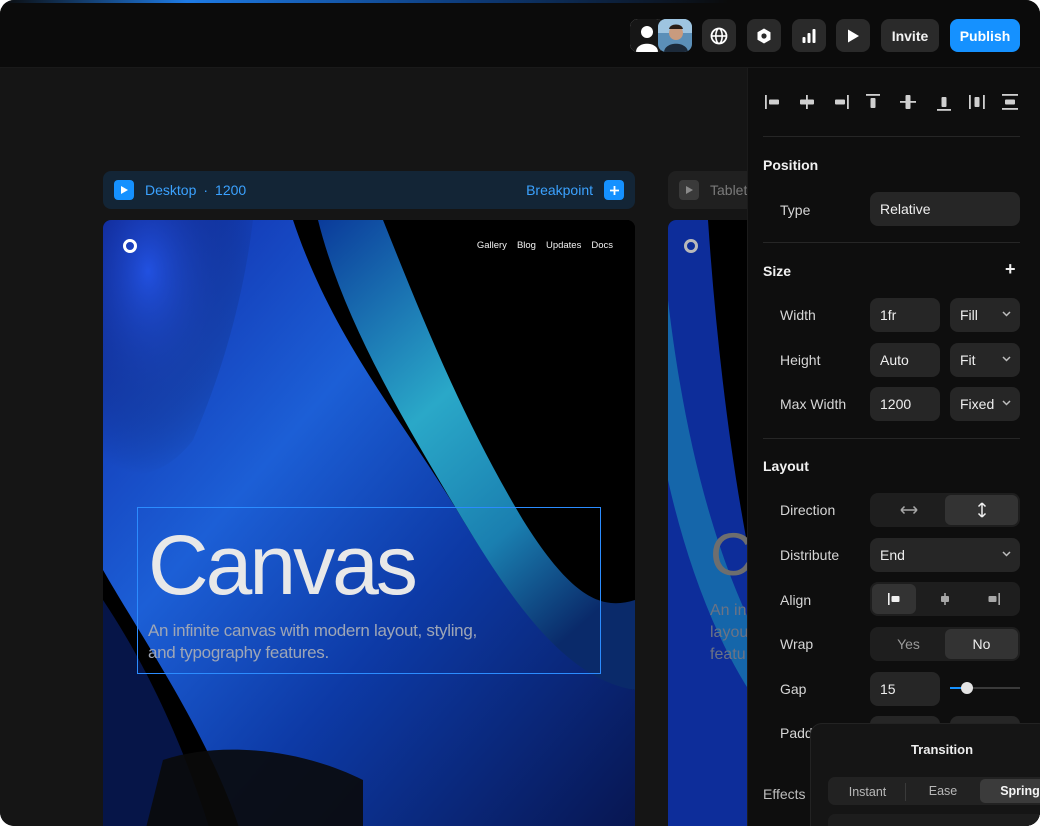  I want to click on transition-title: Transition, so click(942, 749).